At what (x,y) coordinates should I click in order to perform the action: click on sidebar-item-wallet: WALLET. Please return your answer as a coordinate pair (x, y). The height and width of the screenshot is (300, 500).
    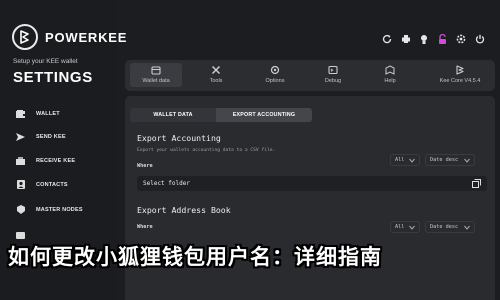
    Looking at the image, I should click on (37, 113).